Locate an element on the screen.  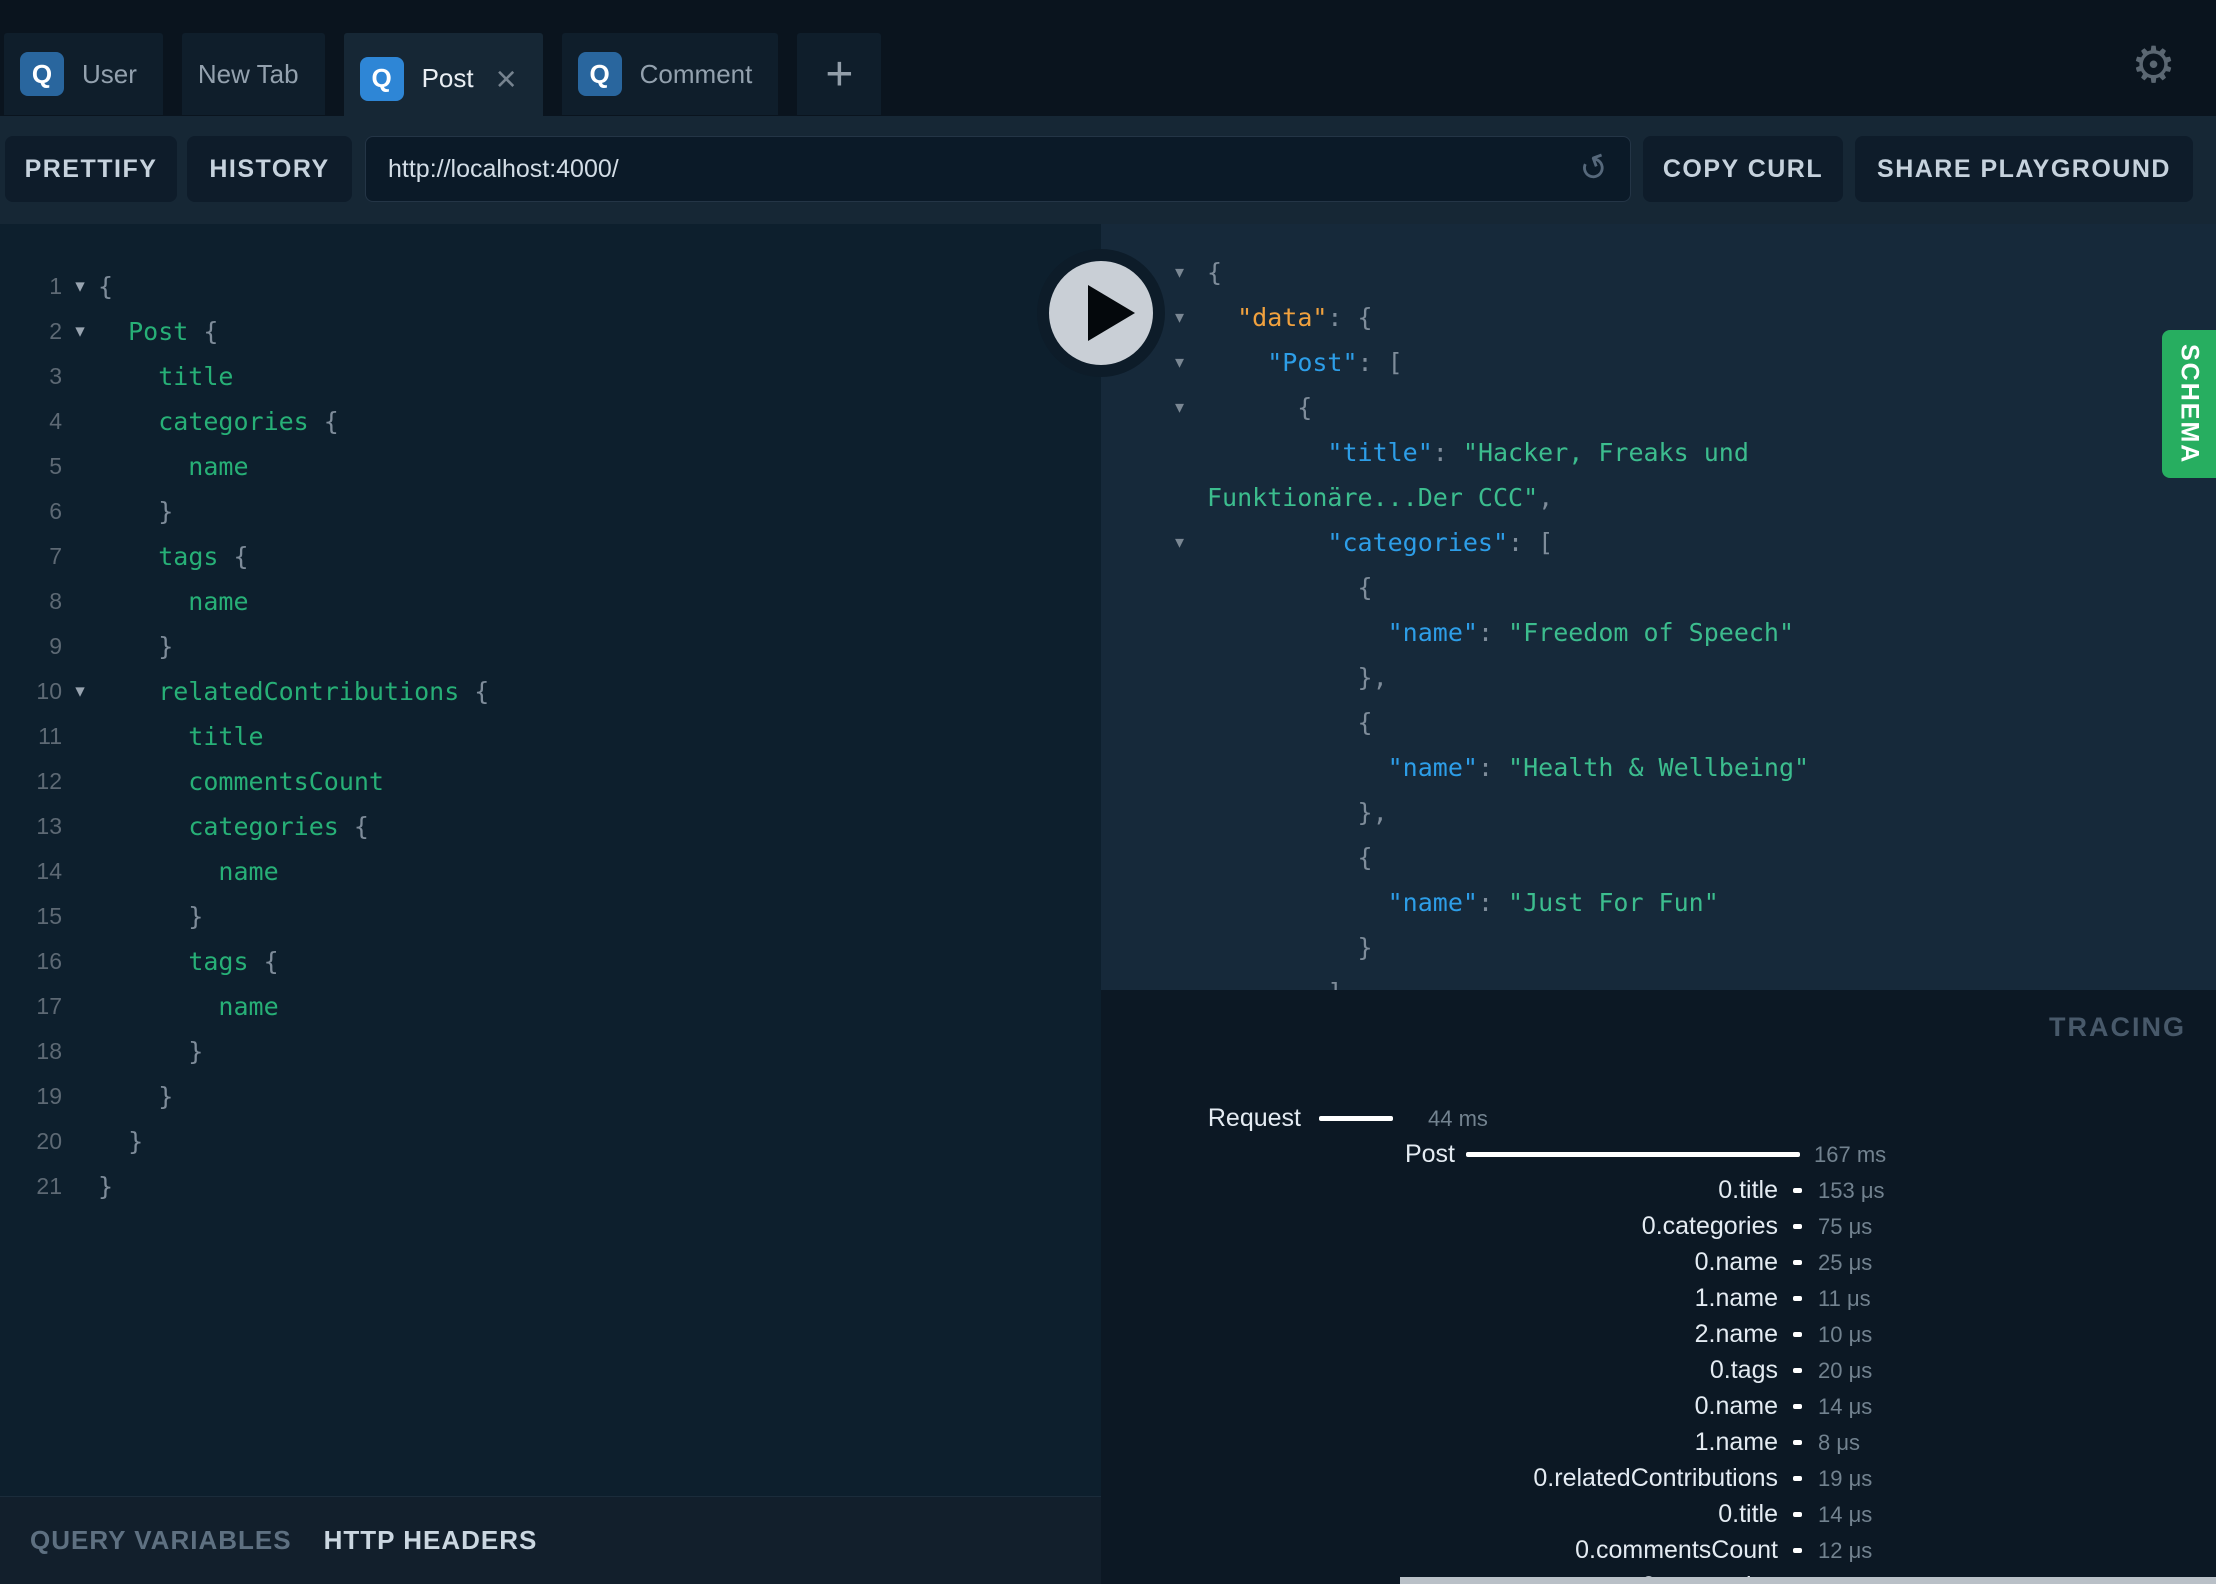
query-line: 7 tags { is located at coordinates (550, 556).